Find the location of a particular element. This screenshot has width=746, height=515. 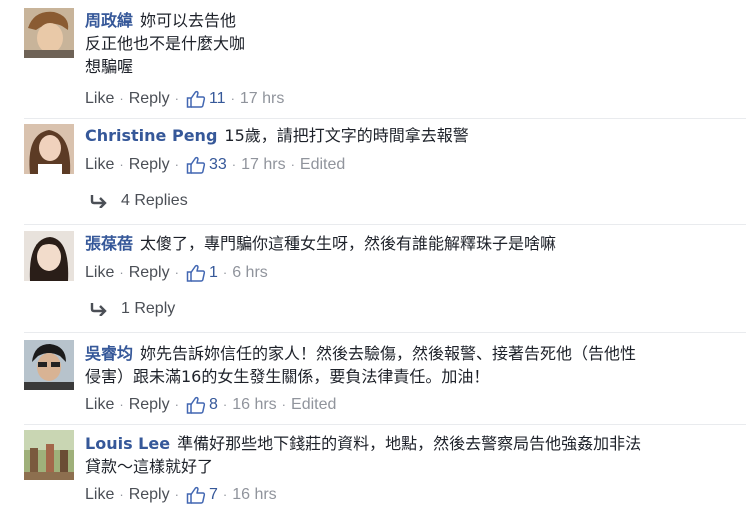

comment-text: 妳先告訴妳信任的家人！然後去驗傷，然後報警、接著告死他（告他性 is located at coordinates (388, 353).